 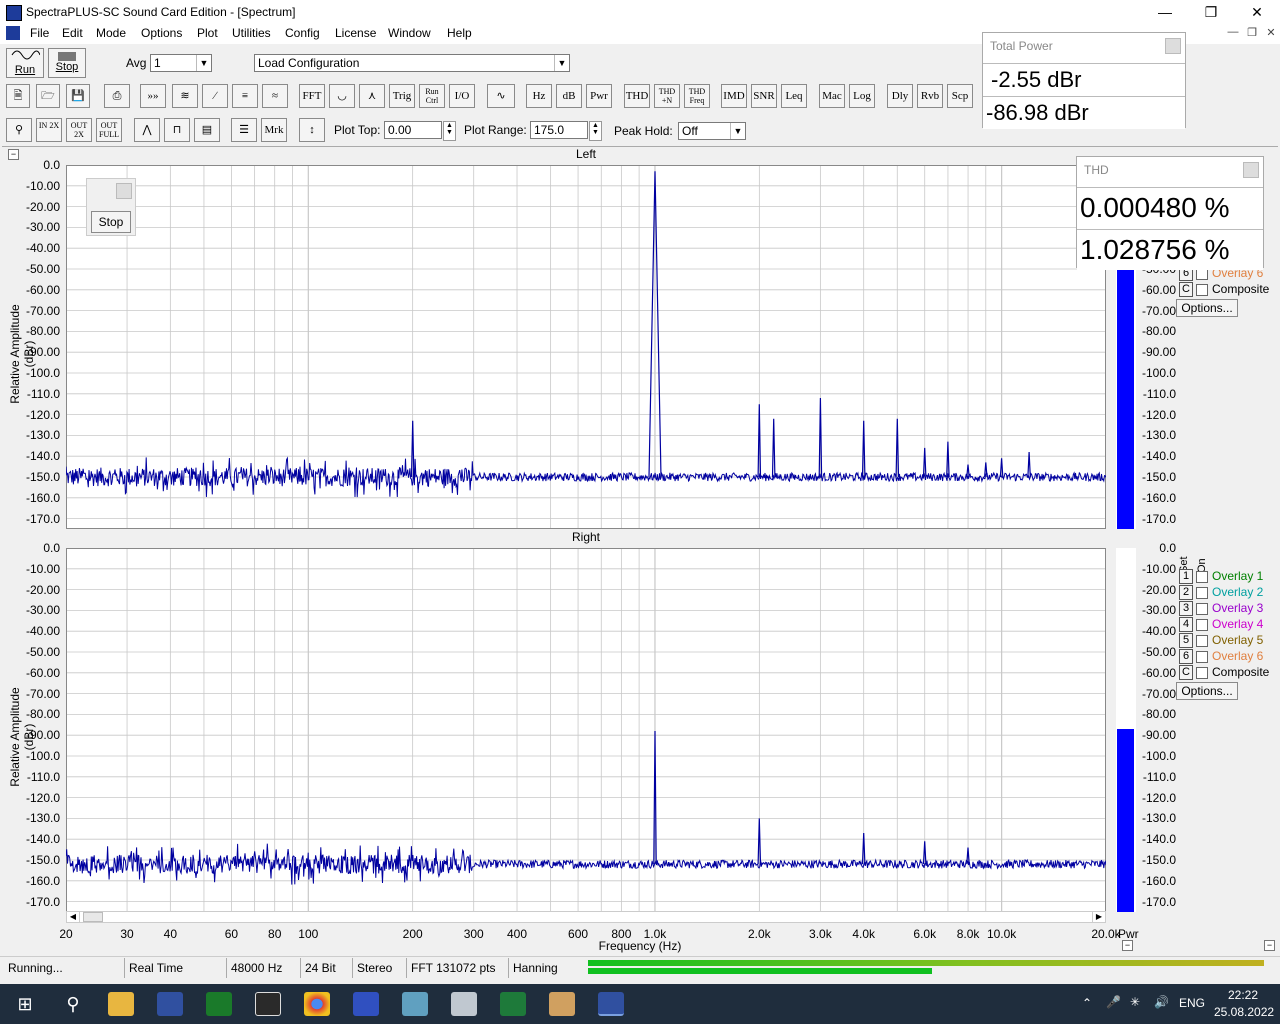 What do you see at coordinates (274, 130) in the screenshot?
I see `marker-button: Mrk` at bounding box center [274, 130].